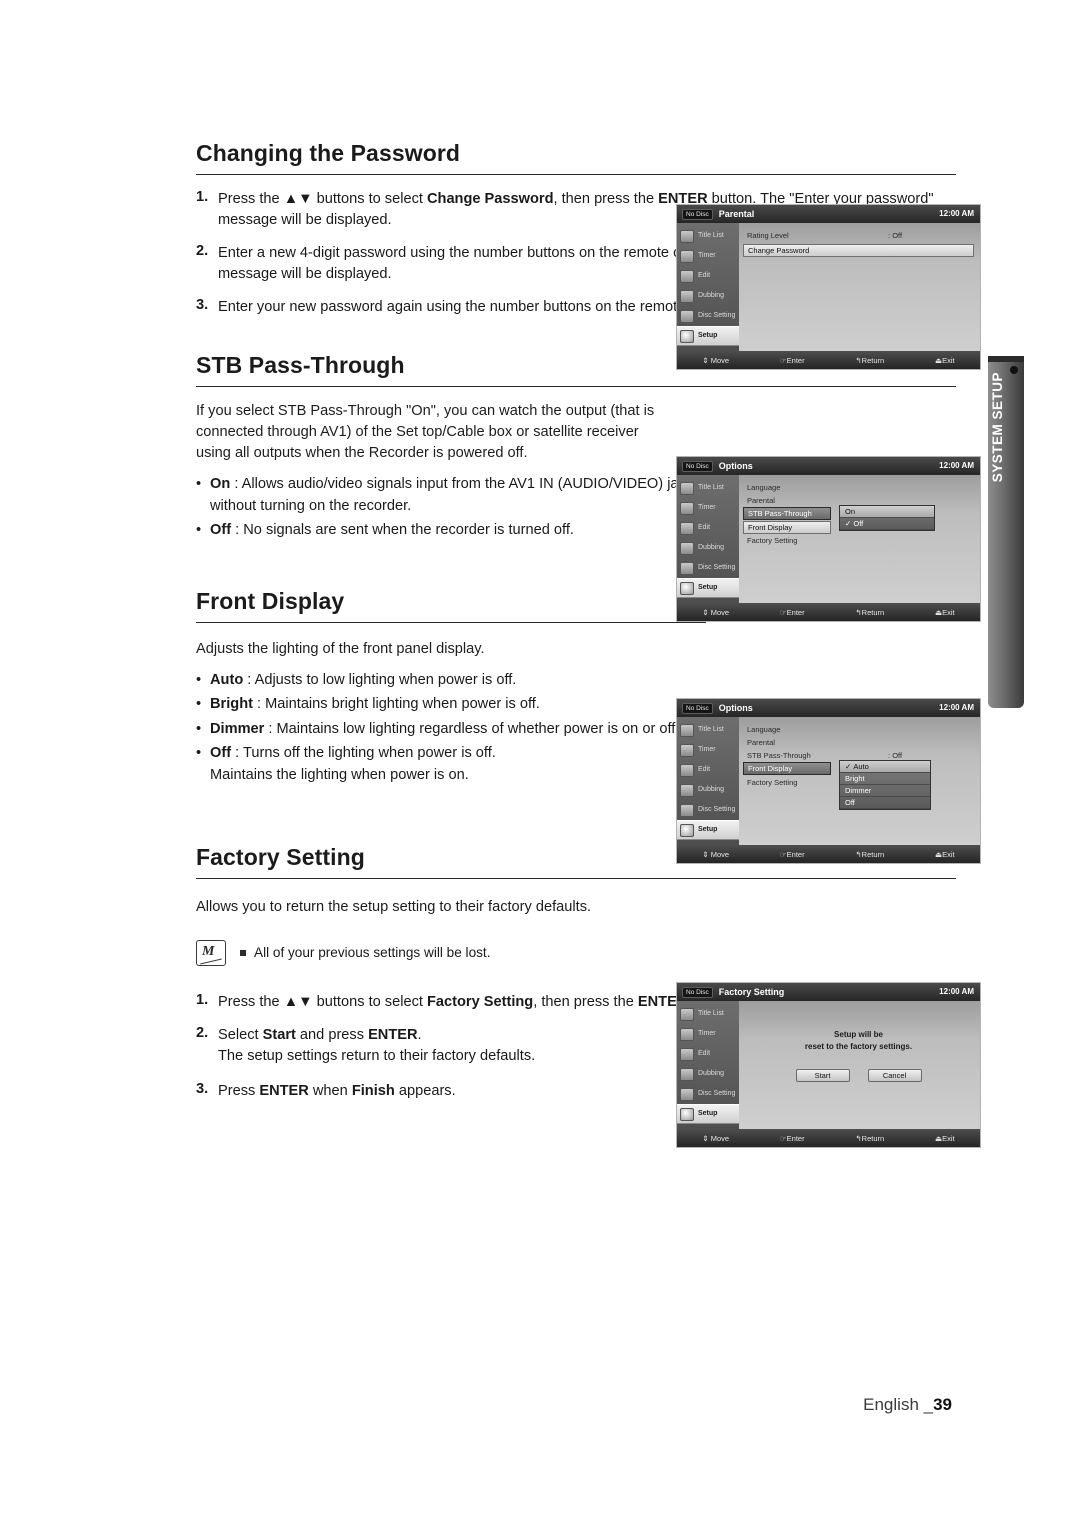 The height and width of the screenshot is (1537, 1080). Describe the element at coordinates (1006, 359) in the screenshot. I see `side-tab-cap` at that location.